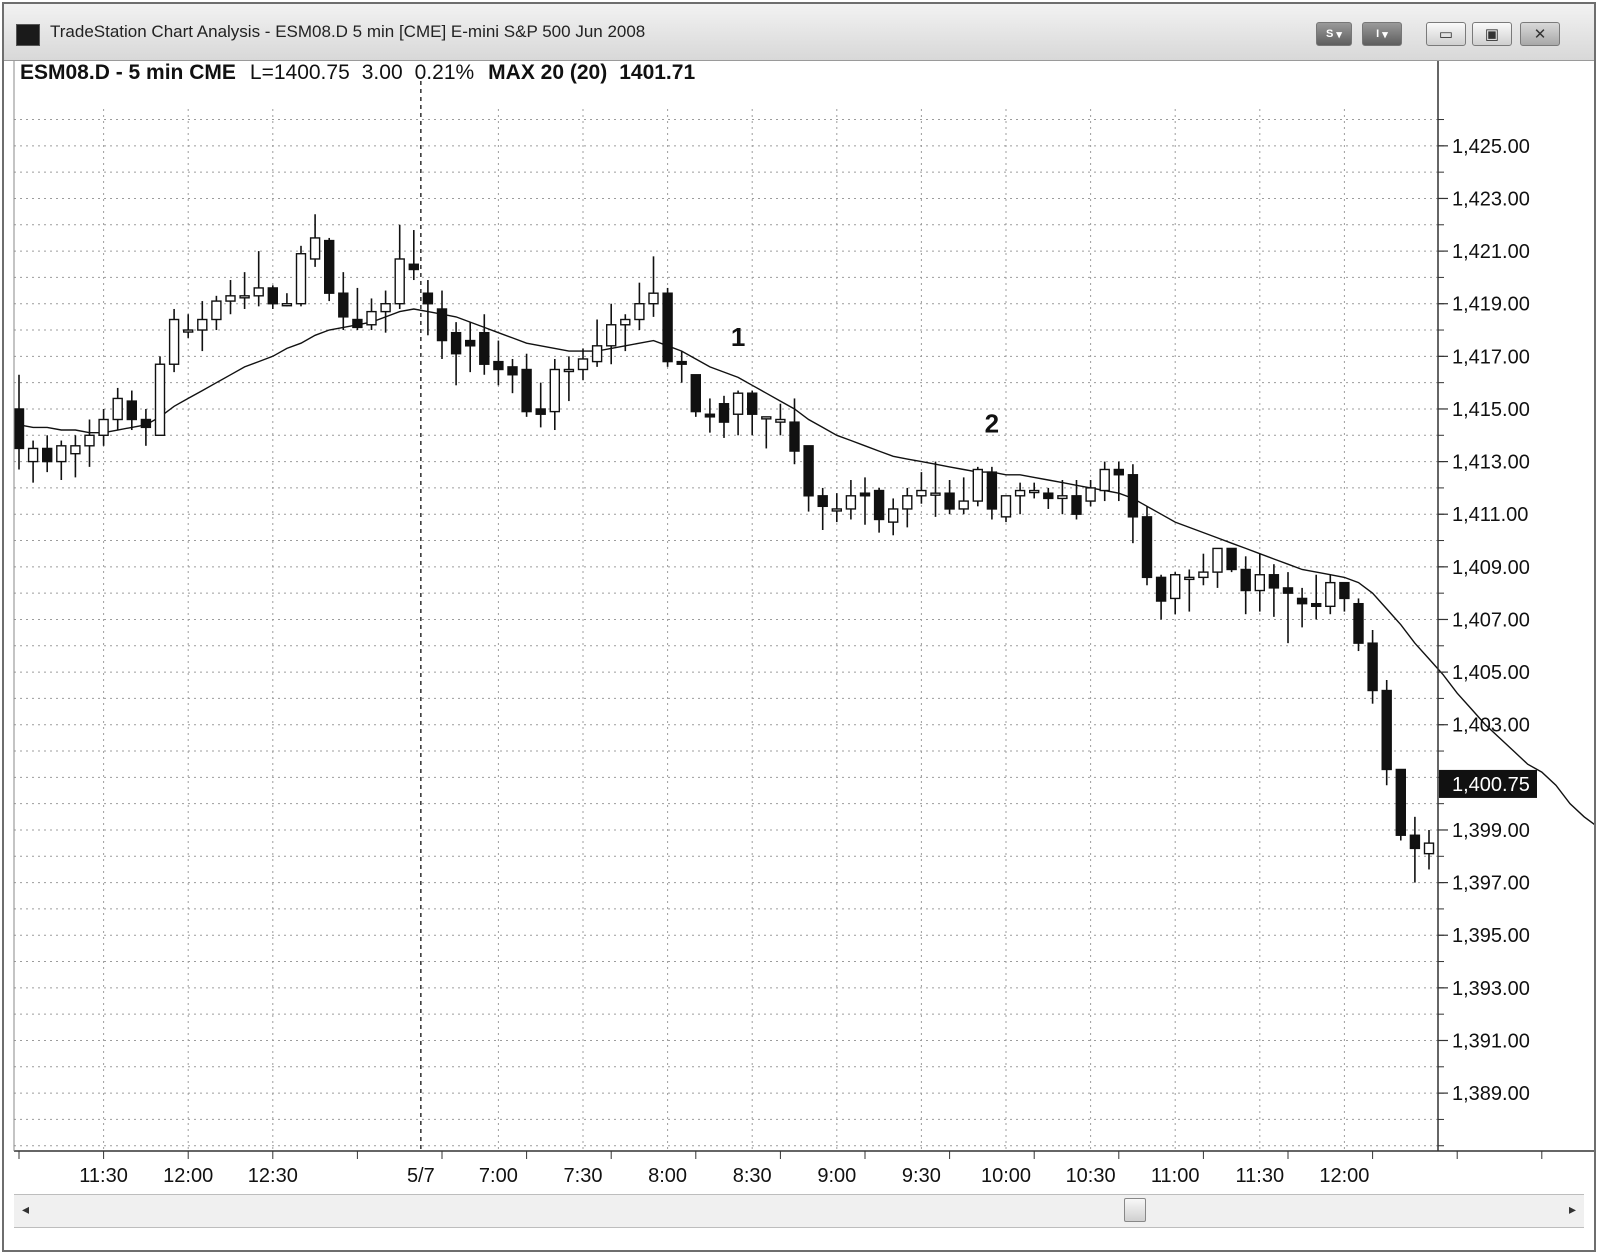  Describe the element at coordinates (799, 1211) in the screenshot. I see `horizontal-scrollbar: ◂ ▸` at that location.